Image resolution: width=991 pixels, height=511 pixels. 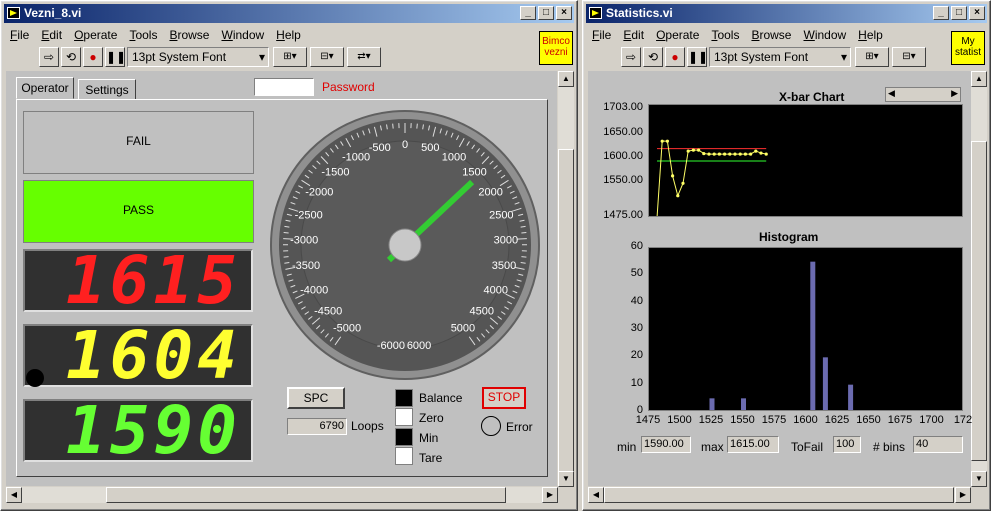 I want to click on tab-operator: Operator, so click(x=45, y=88).